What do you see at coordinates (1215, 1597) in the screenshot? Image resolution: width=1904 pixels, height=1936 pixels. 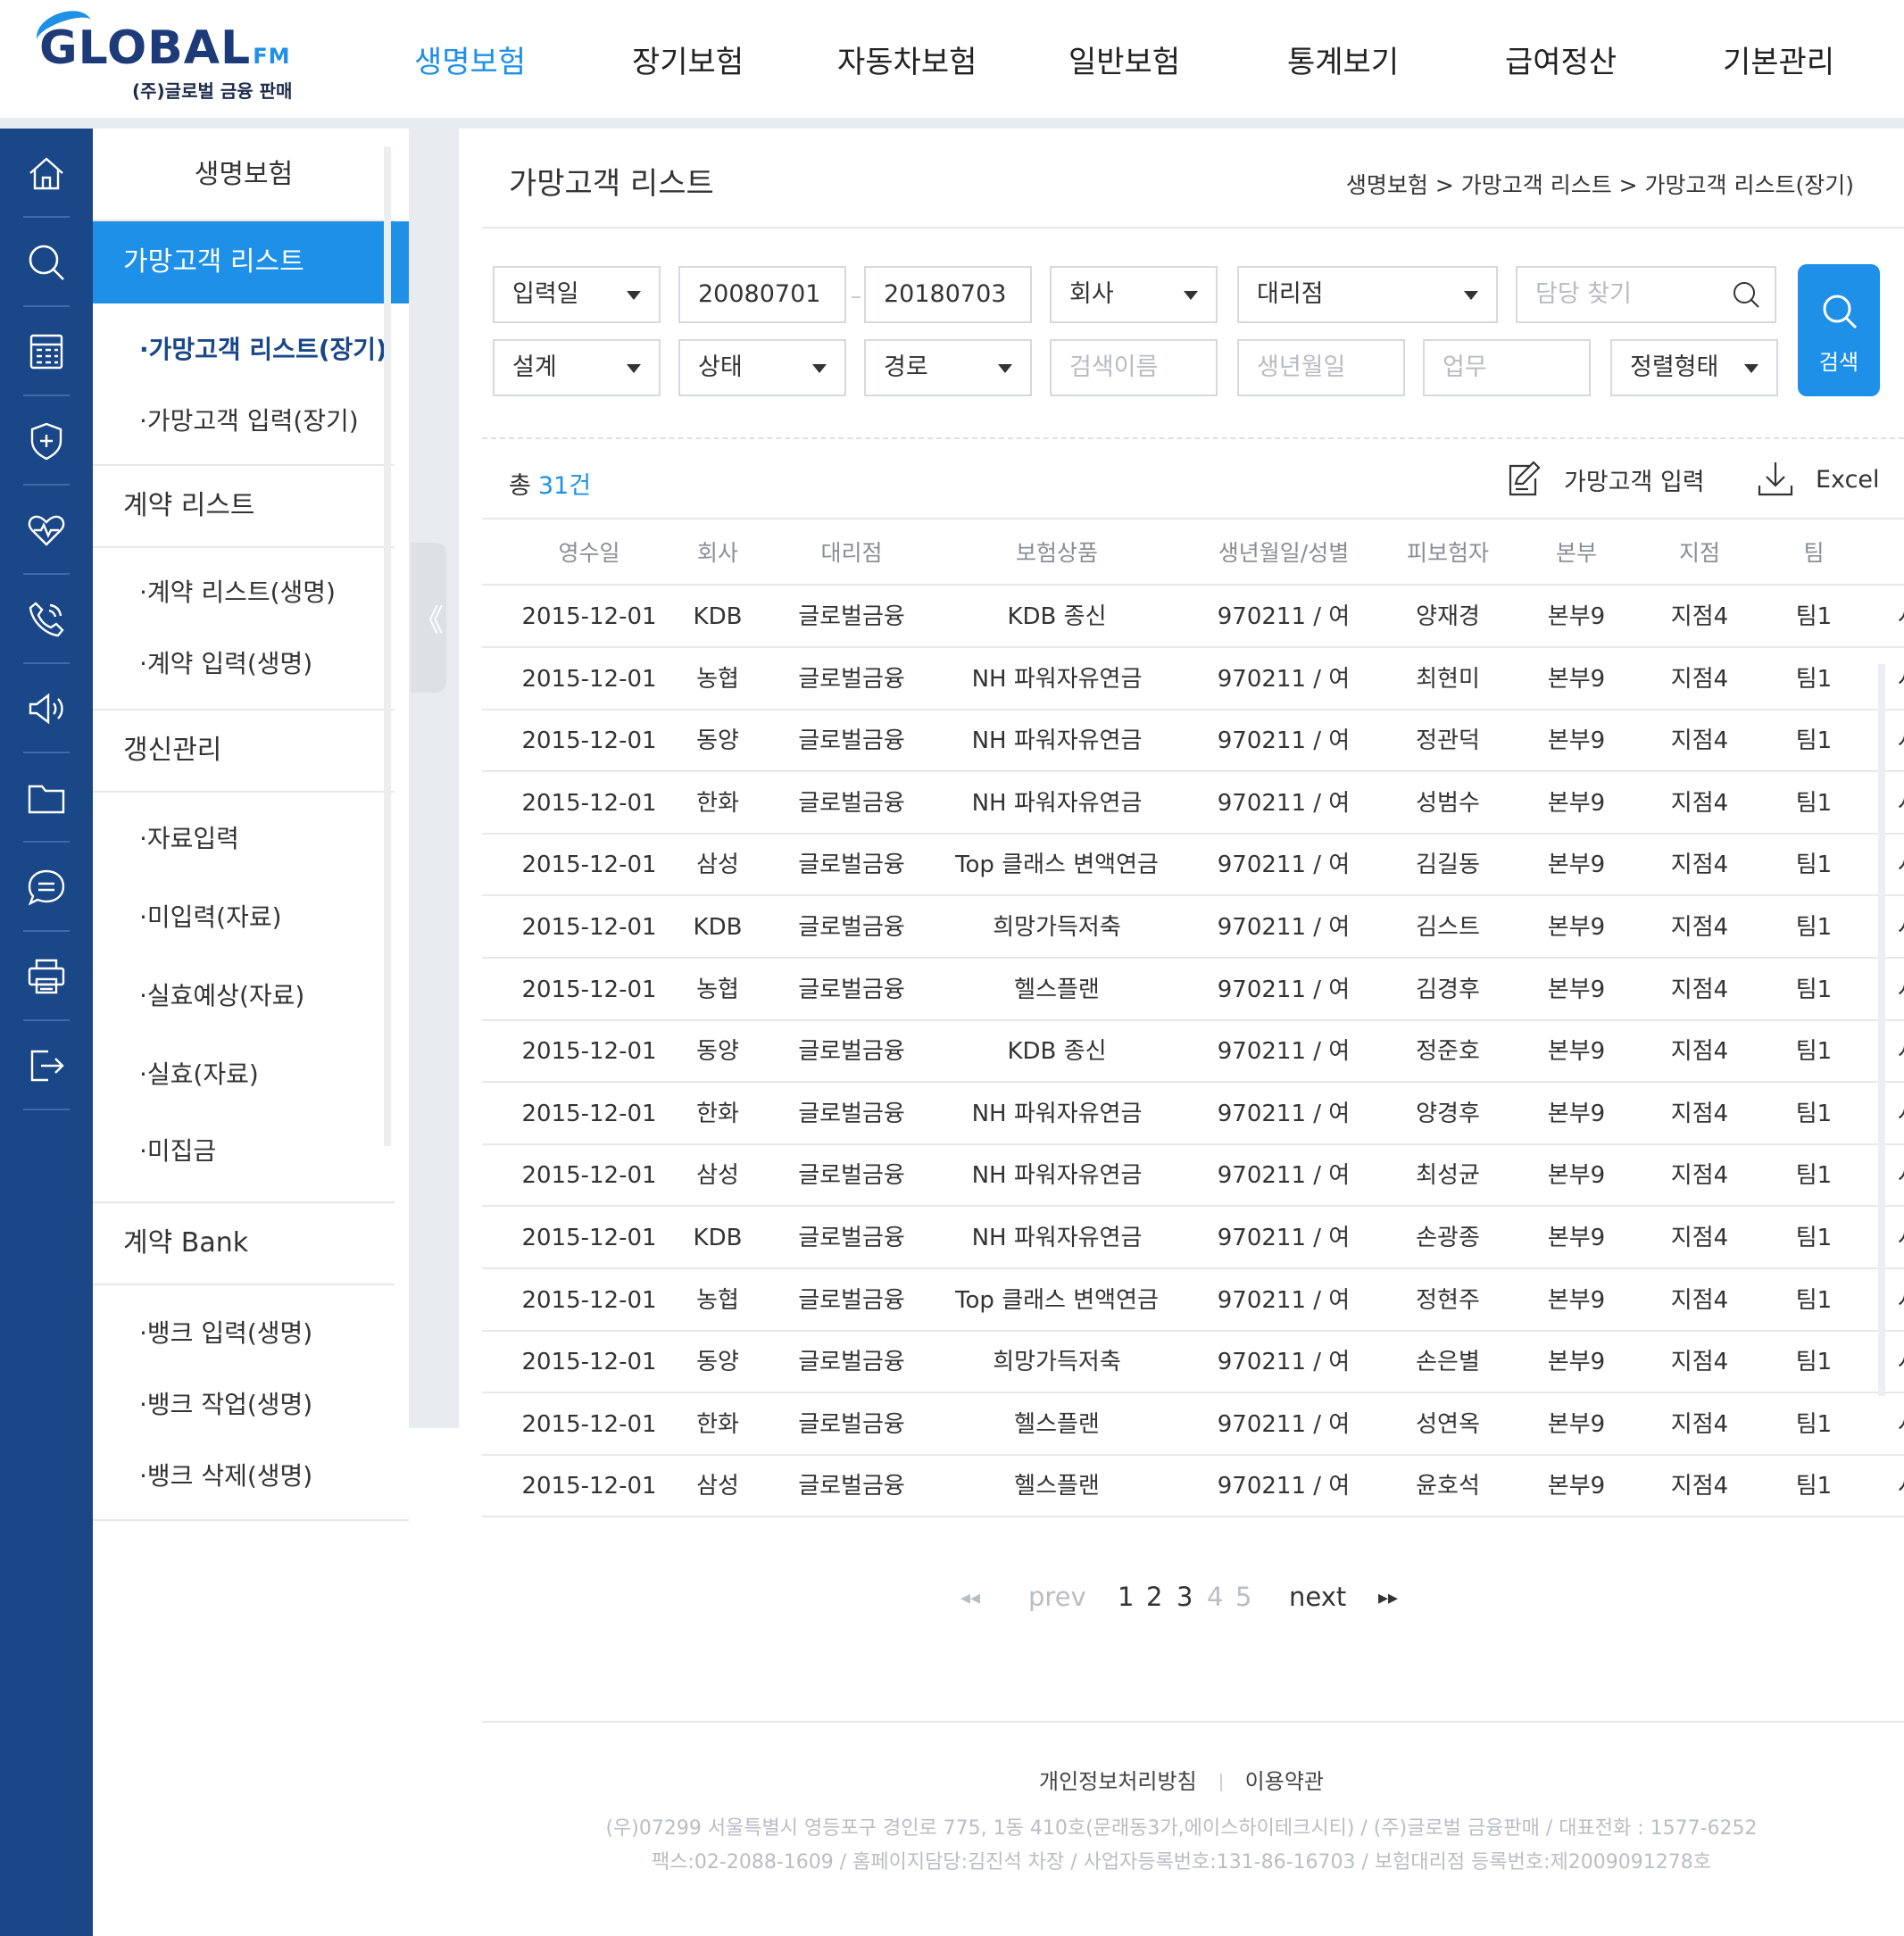 I see `page-4-button: 4` at bounding box center [1215, 1597].